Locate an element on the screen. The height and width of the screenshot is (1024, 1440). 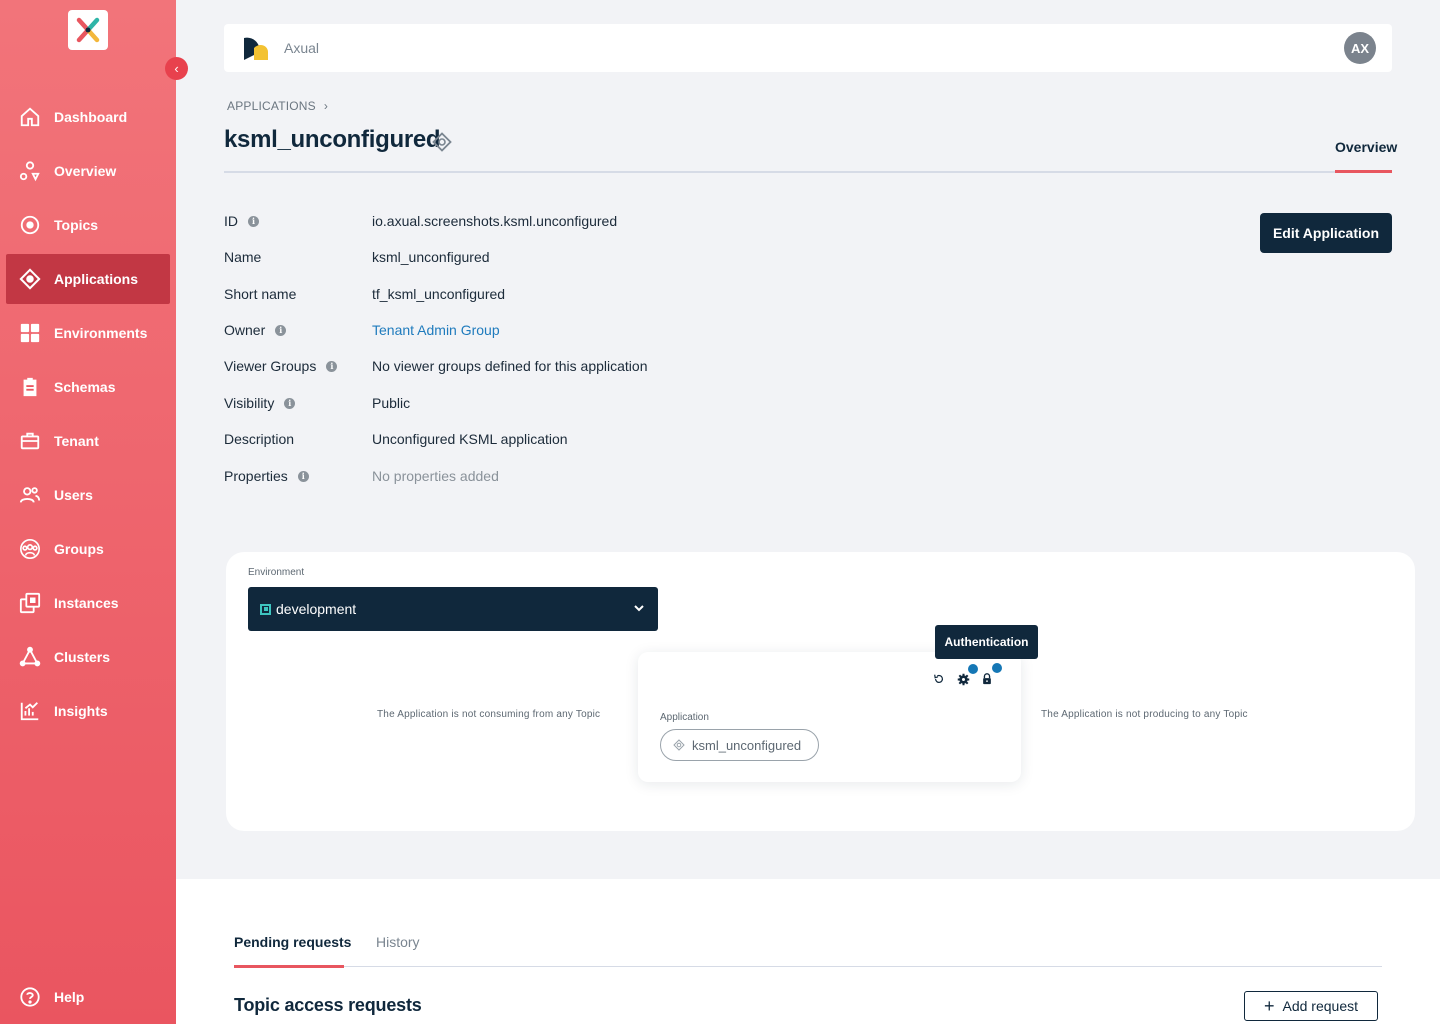
label-text: Name is located at coordinates (243, 257).